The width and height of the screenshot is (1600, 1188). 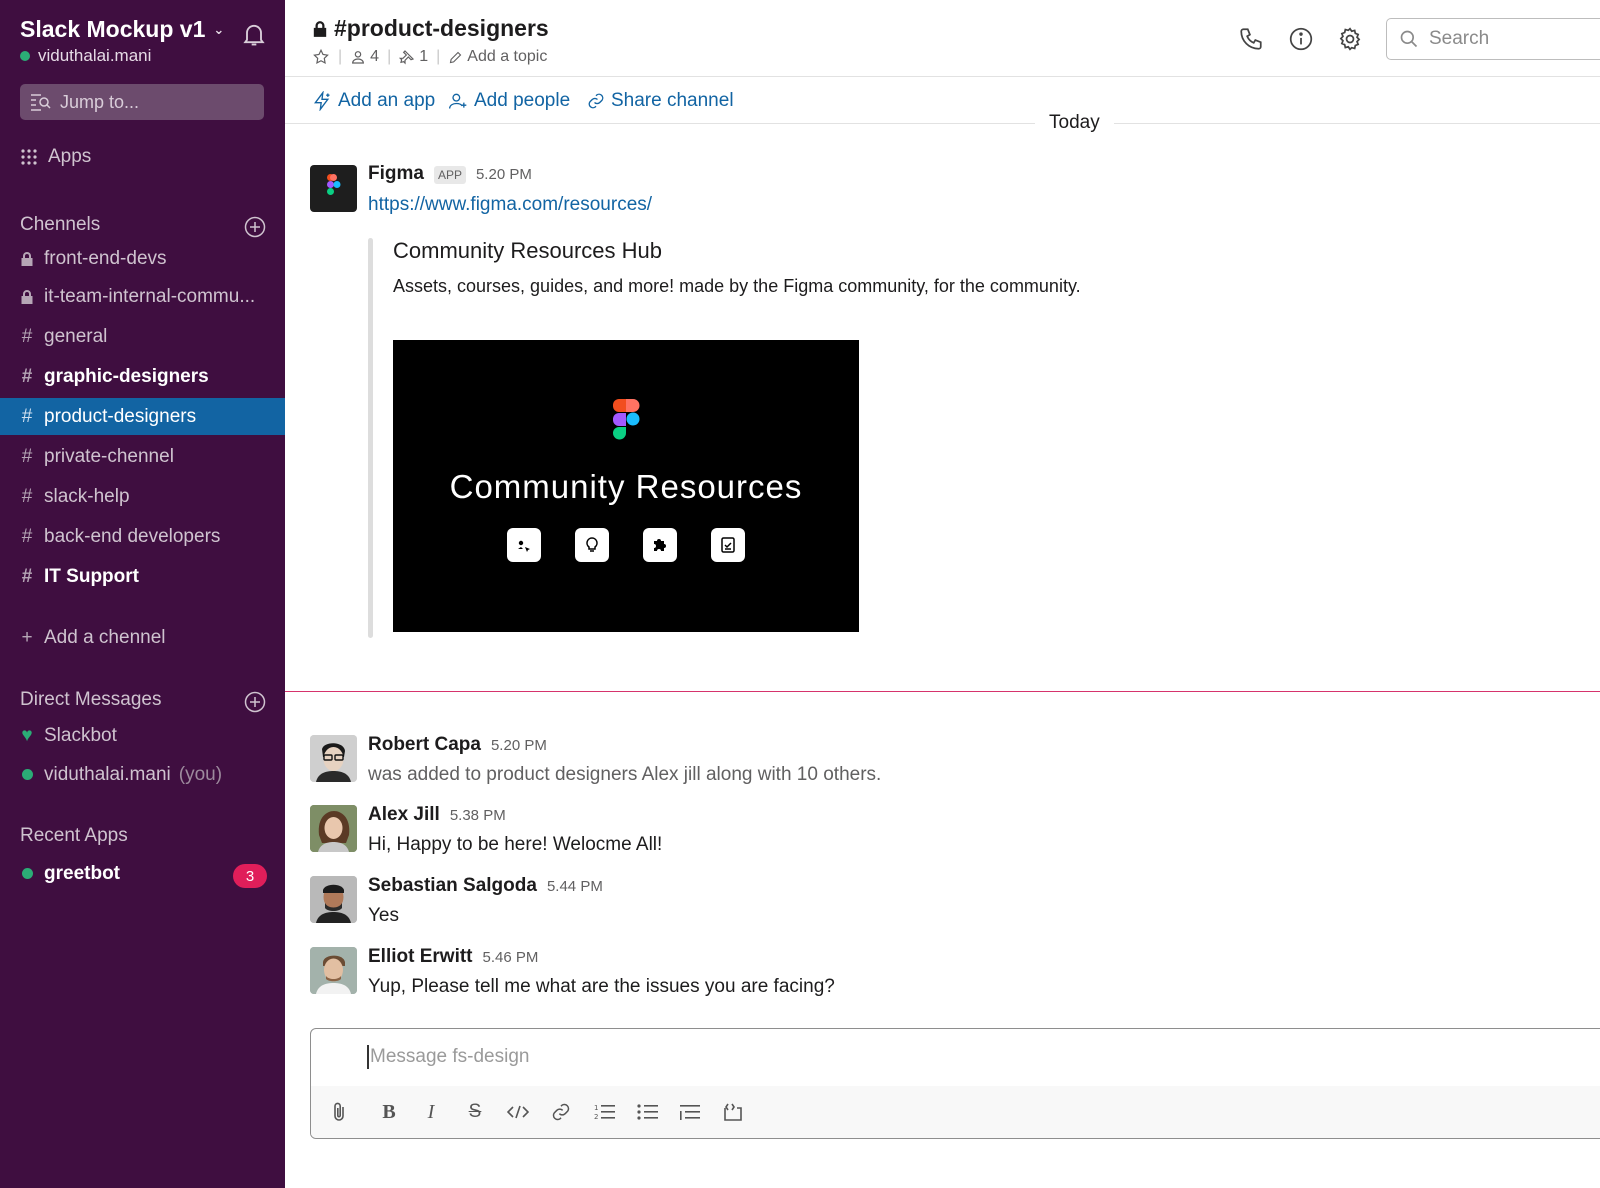 I want to click on channel-label: private-chennel, so click(x=109, y=456).